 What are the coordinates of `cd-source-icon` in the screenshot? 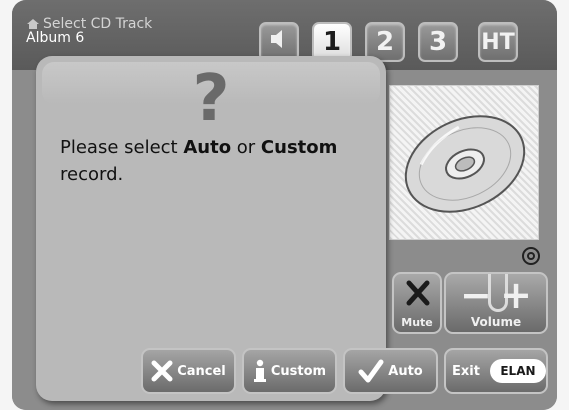 It's located at (531, 256).